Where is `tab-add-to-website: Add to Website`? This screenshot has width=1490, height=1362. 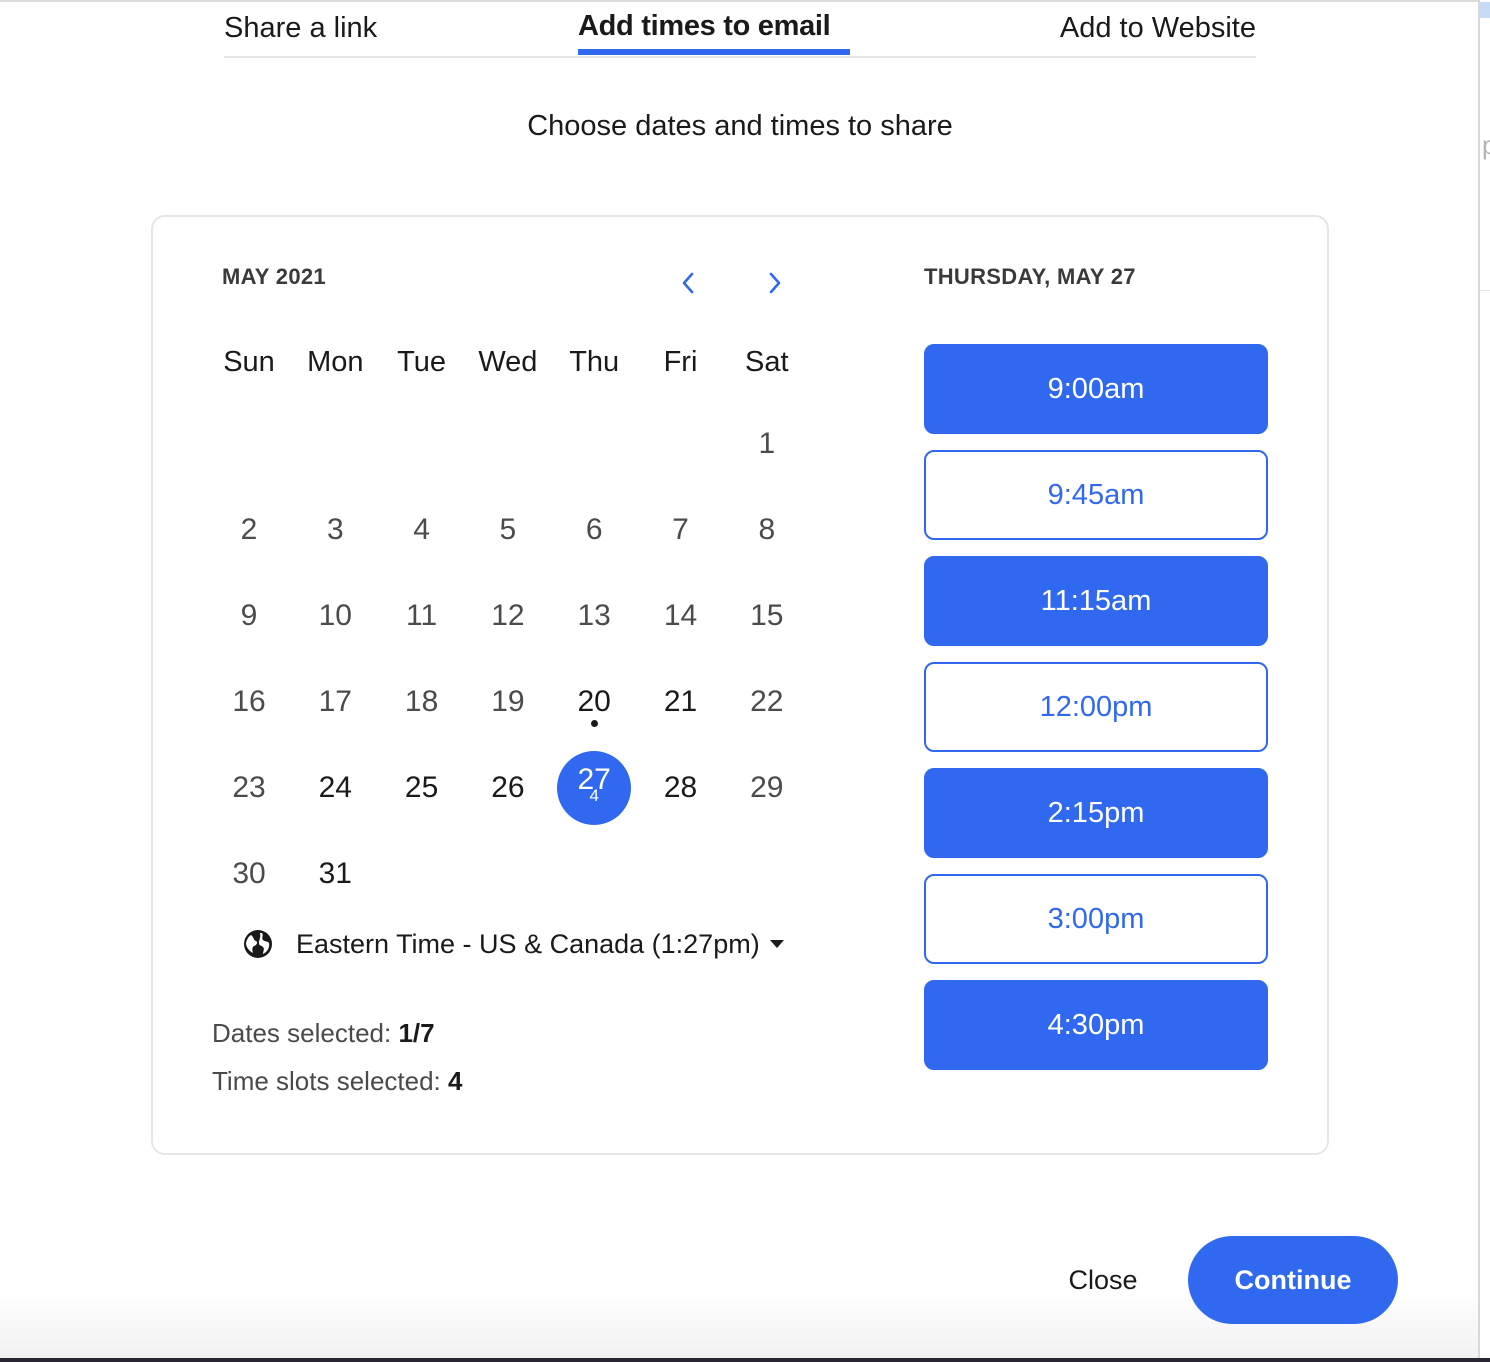 tab-add-to-website: Add to Website is located at coordinates (1158, 28).